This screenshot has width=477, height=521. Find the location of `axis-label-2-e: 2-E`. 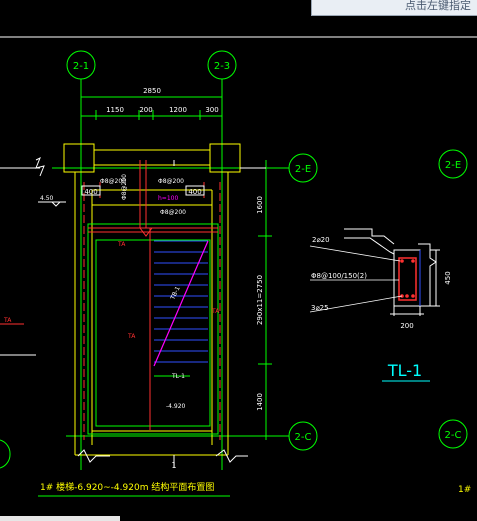

axis-label-2-e: 2-E is located at coordinates (303, 169).